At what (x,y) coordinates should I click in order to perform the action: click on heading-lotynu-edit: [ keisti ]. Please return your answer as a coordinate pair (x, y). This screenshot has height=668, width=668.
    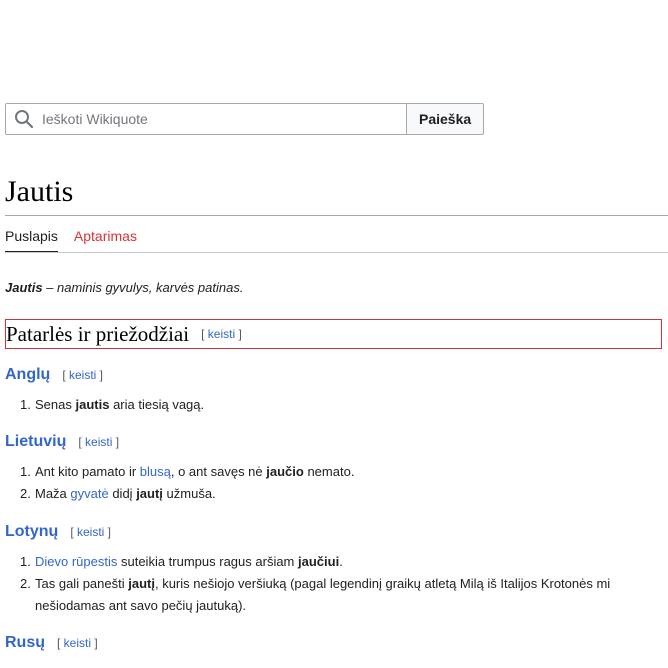
    Looking at the image, I should click on (91, 532).